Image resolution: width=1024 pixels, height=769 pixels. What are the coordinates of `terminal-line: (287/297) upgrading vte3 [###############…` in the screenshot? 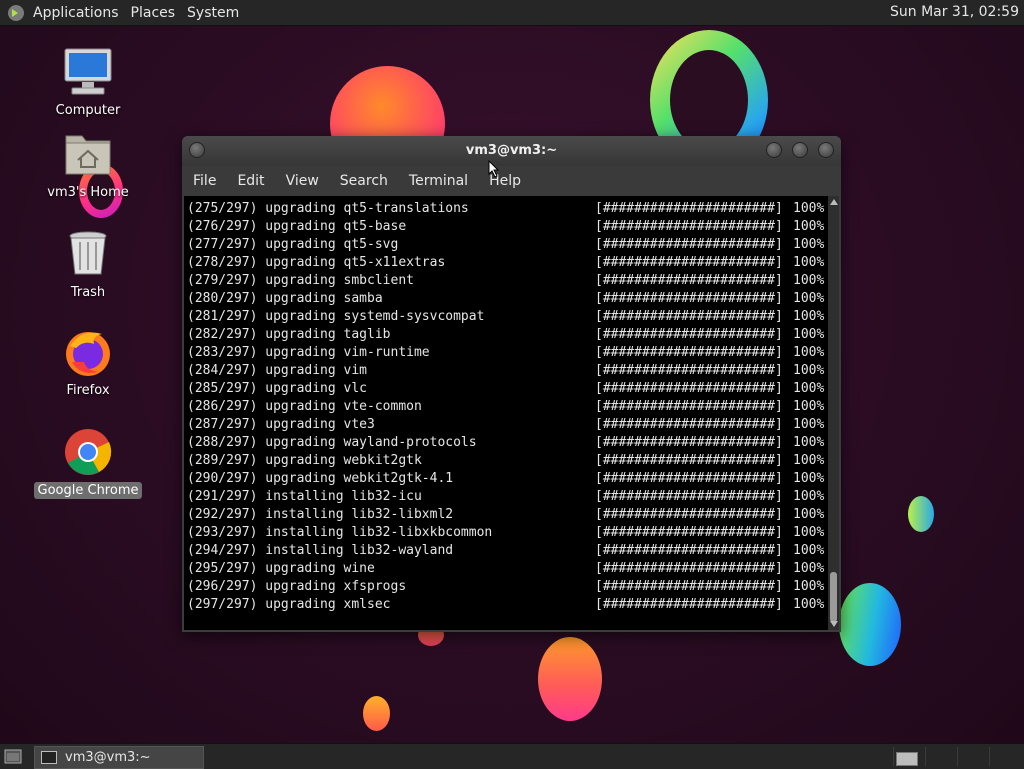 It's located at (505, 425).